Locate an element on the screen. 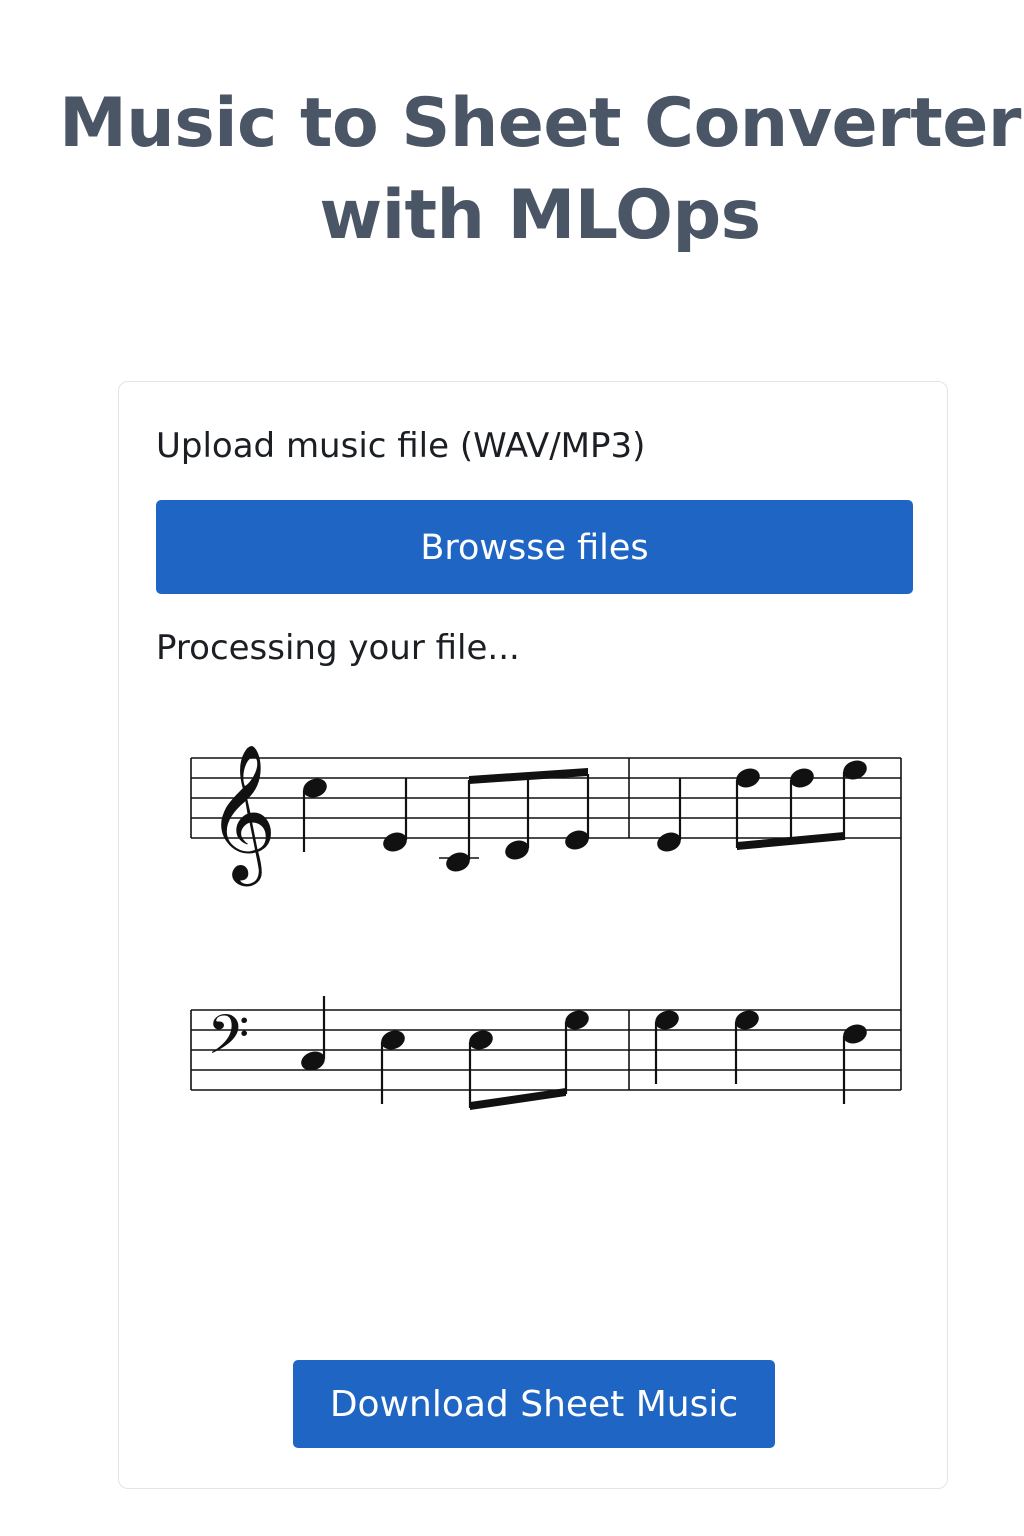  download-sheet-music-button: Download Sheet Music is located at coordinates (534, 1404).